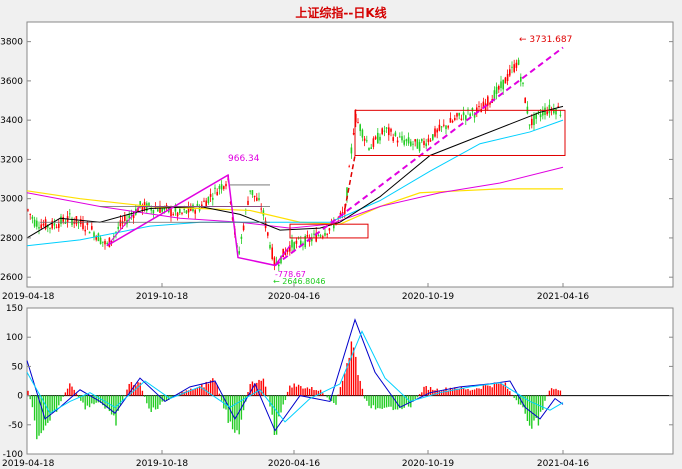 Image resolution: width=682 pixels, height=469 pixels. What do you see at coordinates (11, 160) in the screenshot?
I see `y-tick-label: 3200` at bounding box center [11, 160].